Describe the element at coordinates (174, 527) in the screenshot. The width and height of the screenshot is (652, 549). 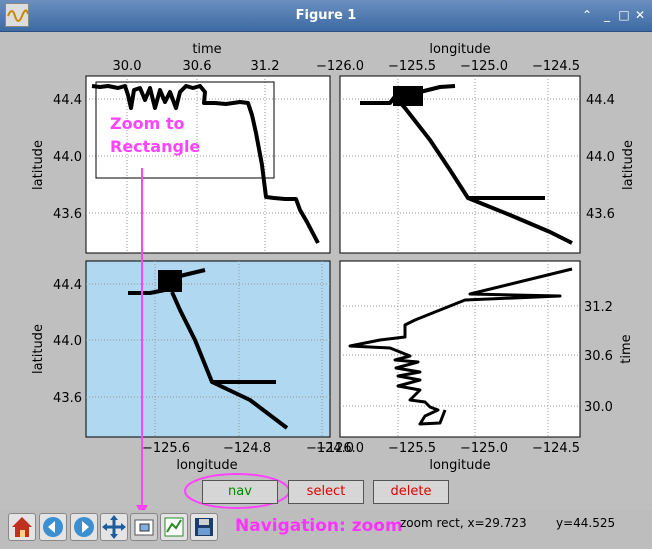
I see `subplots-icon` at that location.